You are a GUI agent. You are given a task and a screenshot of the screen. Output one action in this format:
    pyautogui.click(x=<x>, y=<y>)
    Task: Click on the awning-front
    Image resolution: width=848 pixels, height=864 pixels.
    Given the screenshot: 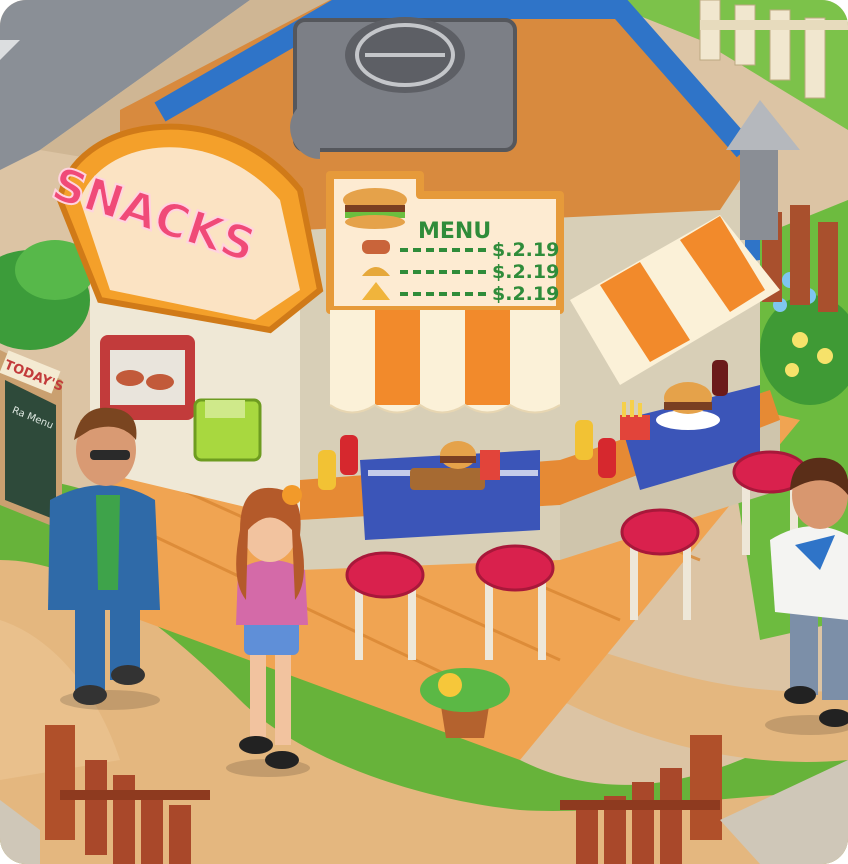 What is the action you would take?
    pyautogui.click(x=445, y=362)
    